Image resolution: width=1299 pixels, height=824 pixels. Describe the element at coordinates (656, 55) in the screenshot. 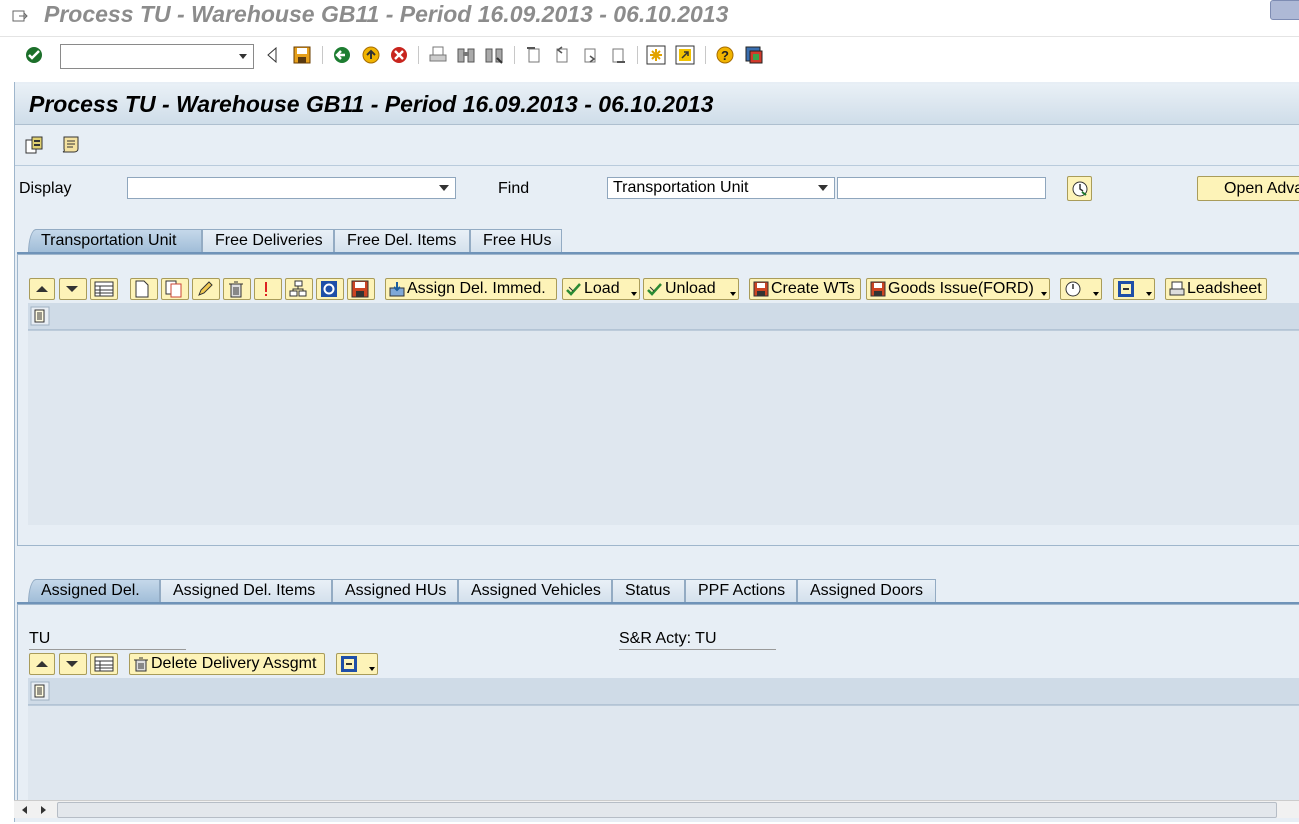

I see `new-session-icon` at that location.